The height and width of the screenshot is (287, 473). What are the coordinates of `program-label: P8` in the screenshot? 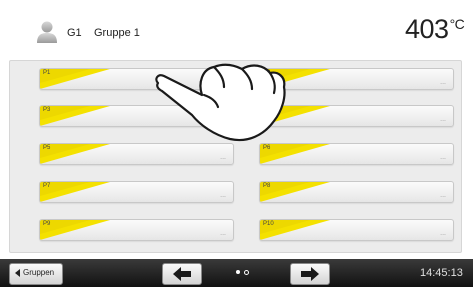 It's located at (267, 186).